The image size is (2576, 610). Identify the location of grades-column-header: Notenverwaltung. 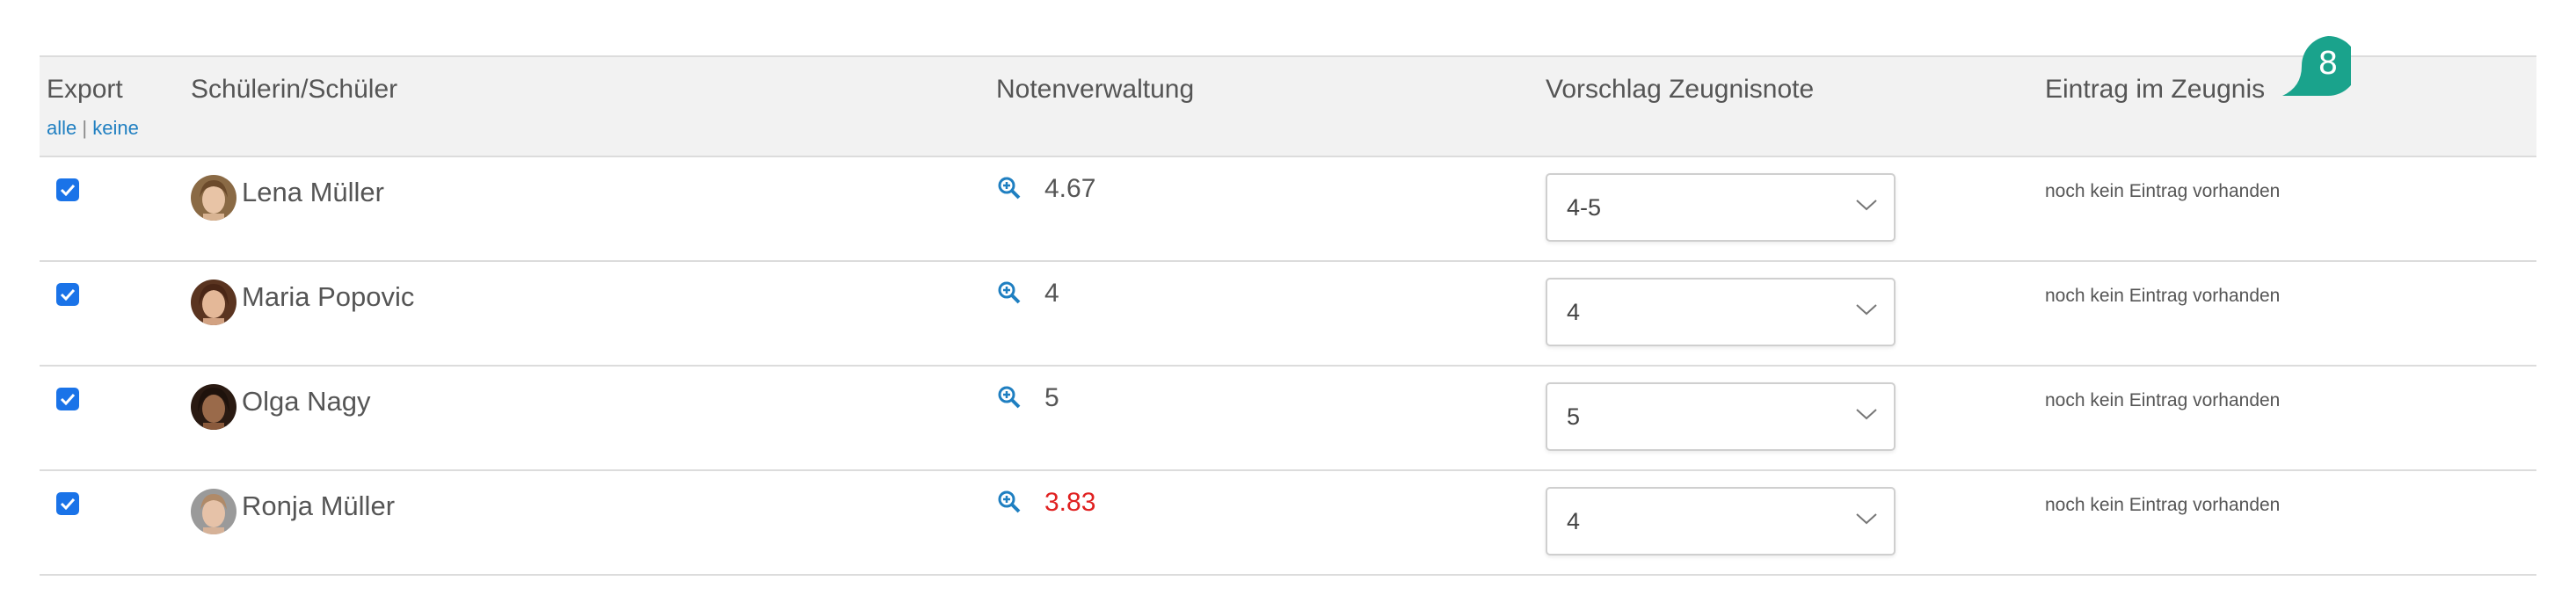
(1095, 89).